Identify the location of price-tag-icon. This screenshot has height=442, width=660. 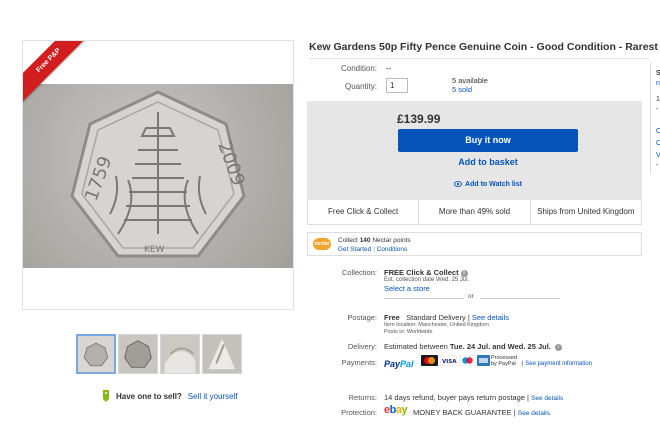
(106, 396).